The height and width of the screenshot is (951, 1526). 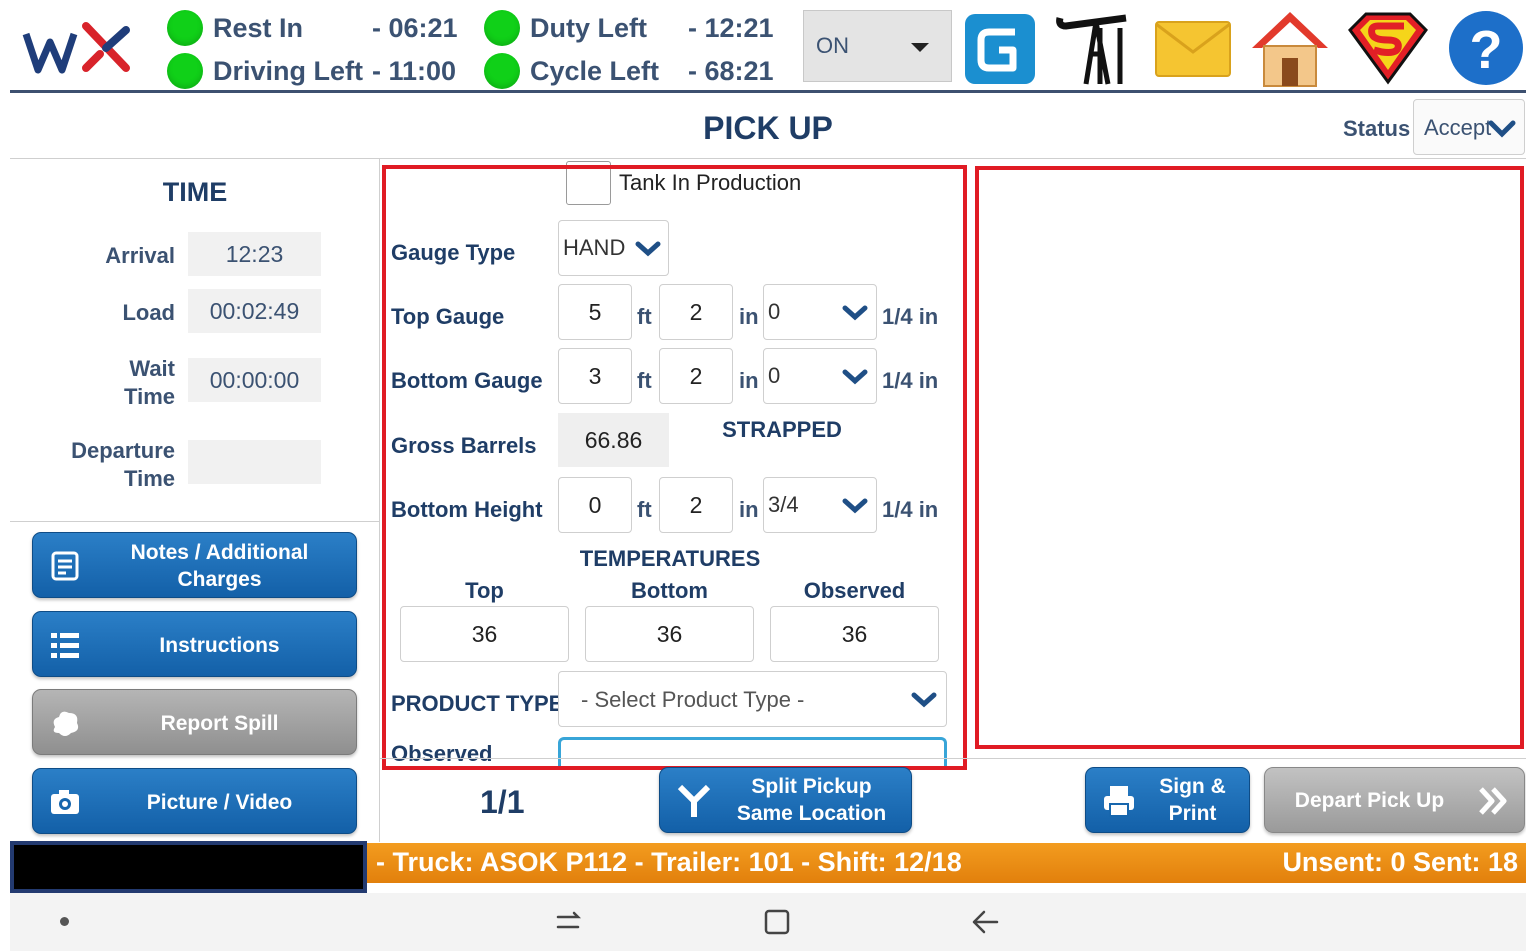 I want to click on notes-label-line2: Charges, so click(x=219, y=579).